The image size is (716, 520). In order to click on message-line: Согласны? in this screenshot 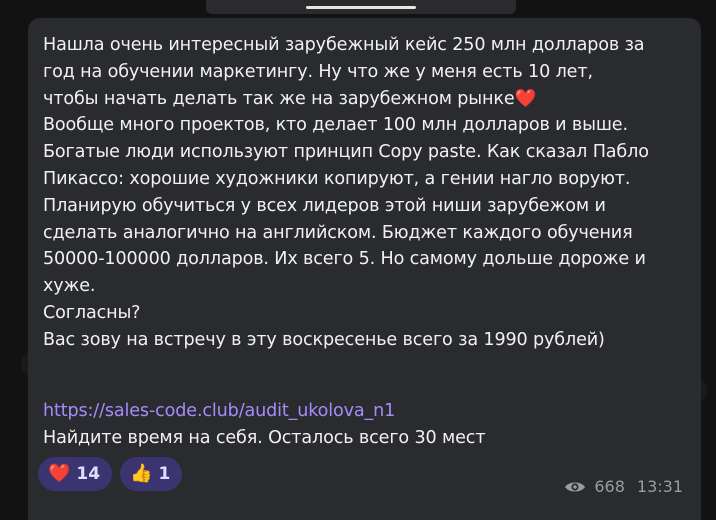, I will do `click(92, 312)`.